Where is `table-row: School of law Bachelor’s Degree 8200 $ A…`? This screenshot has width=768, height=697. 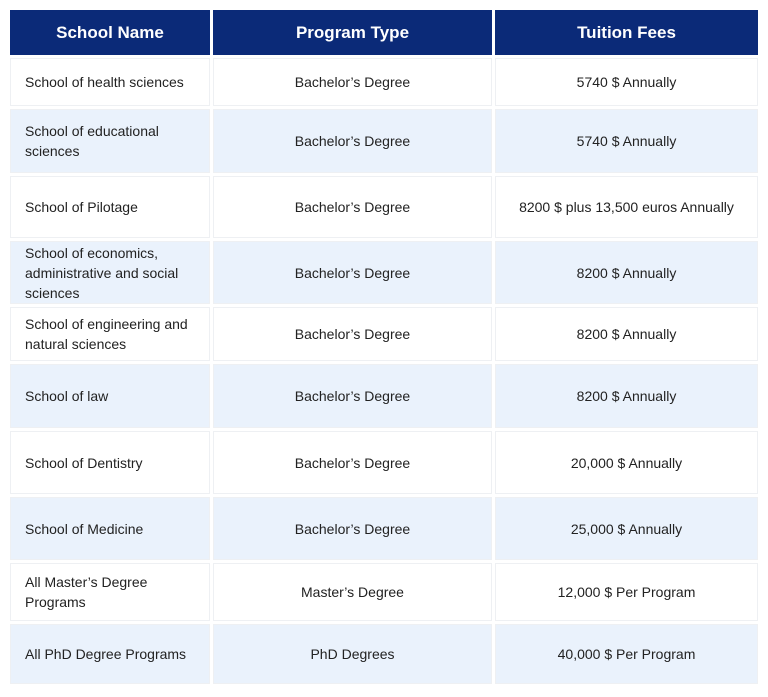 table-row: School of law Bachelor’s Degree 8200 $ A… is located at coordinates (384, 396).